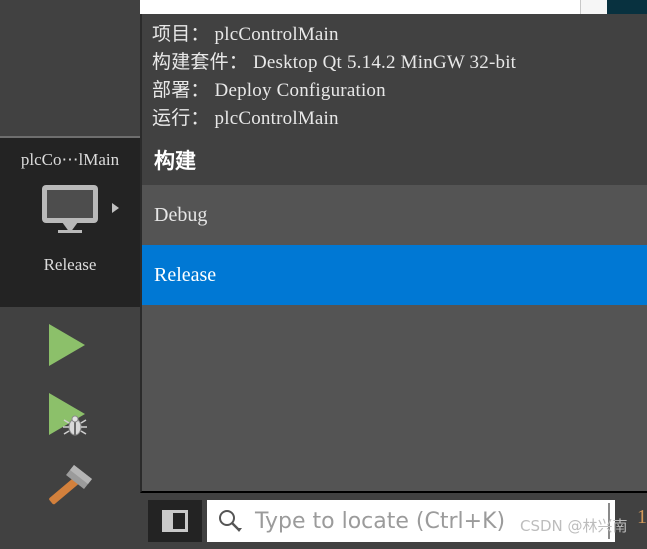  I want to click on page-number: 1, so click(642, 517).